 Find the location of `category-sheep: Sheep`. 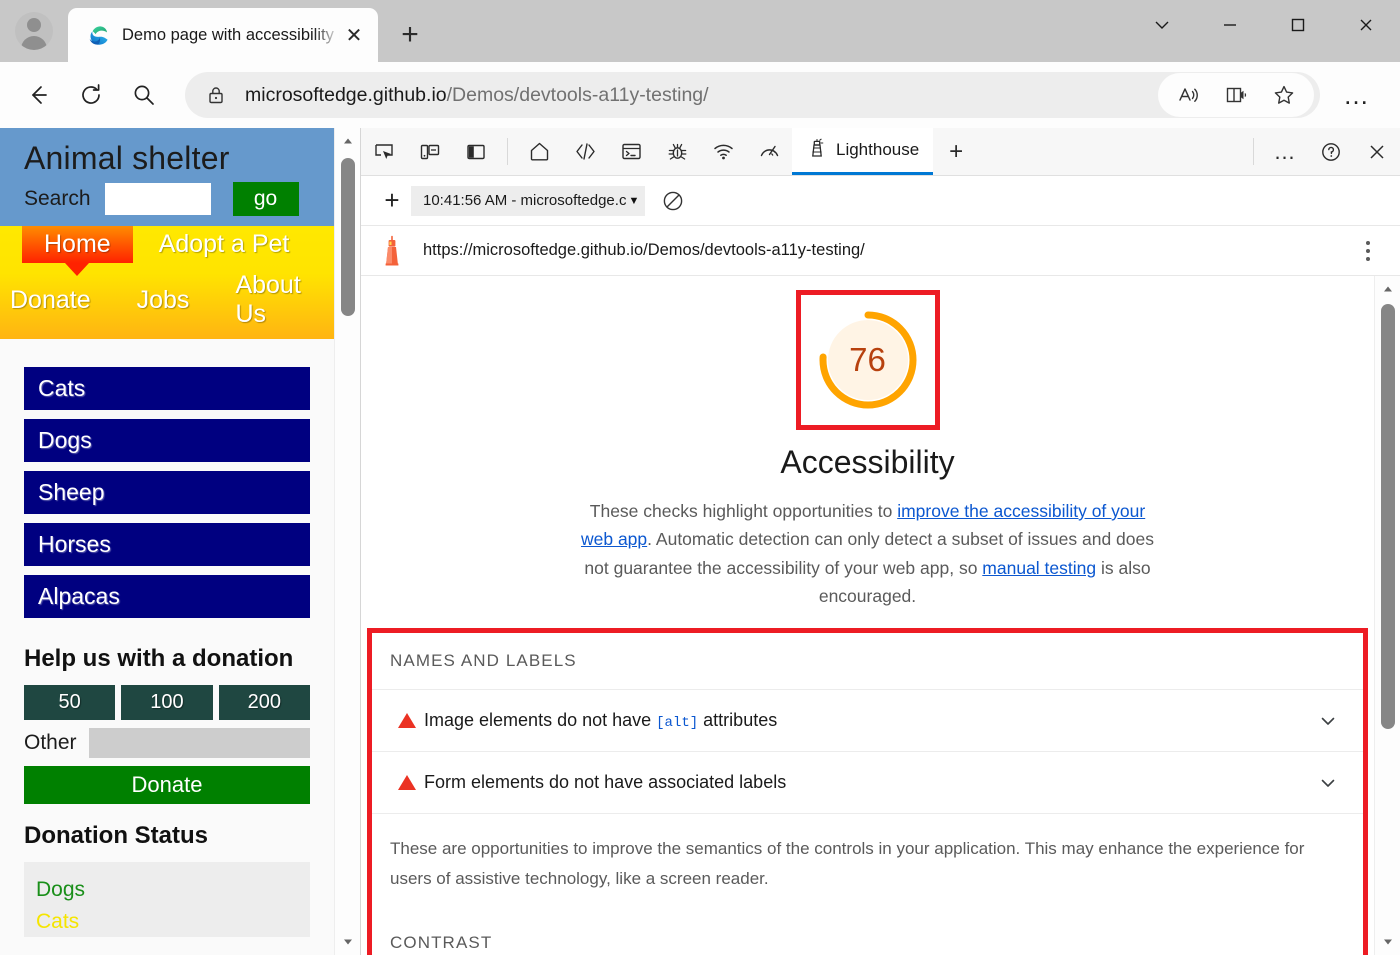

category-sheep: Sheep is located at coordinates (167, 492).